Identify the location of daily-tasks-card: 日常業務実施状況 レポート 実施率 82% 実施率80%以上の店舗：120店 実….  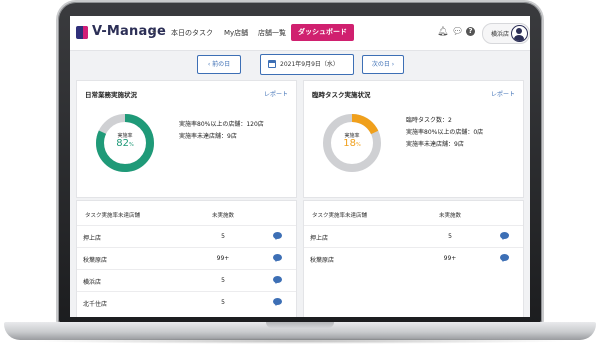
(186, 139).